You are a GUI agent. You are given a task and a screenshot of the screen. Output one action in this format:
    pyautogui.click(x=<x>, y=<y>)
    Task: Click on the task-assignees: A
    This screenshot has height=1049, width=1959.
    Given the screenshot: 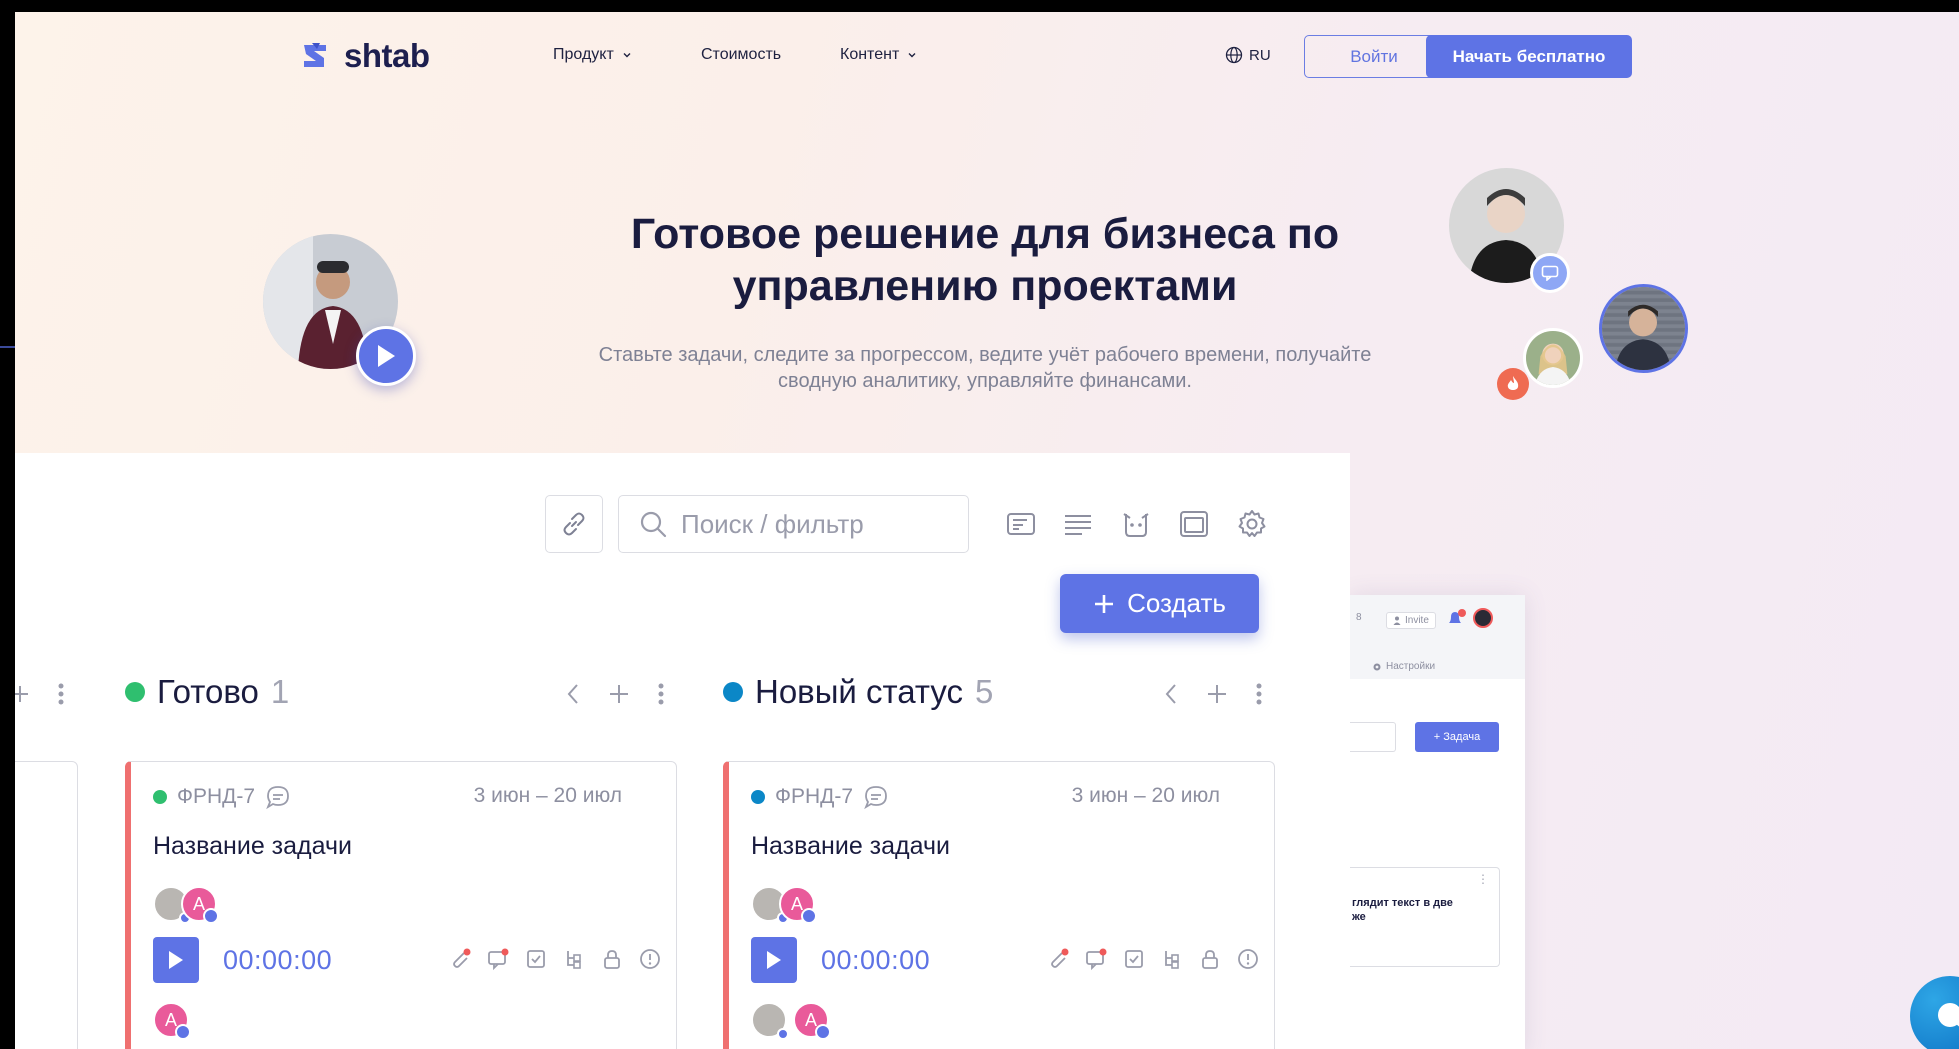 What is the action you would take?
    pyautogui.click(x=186, y=905)
    